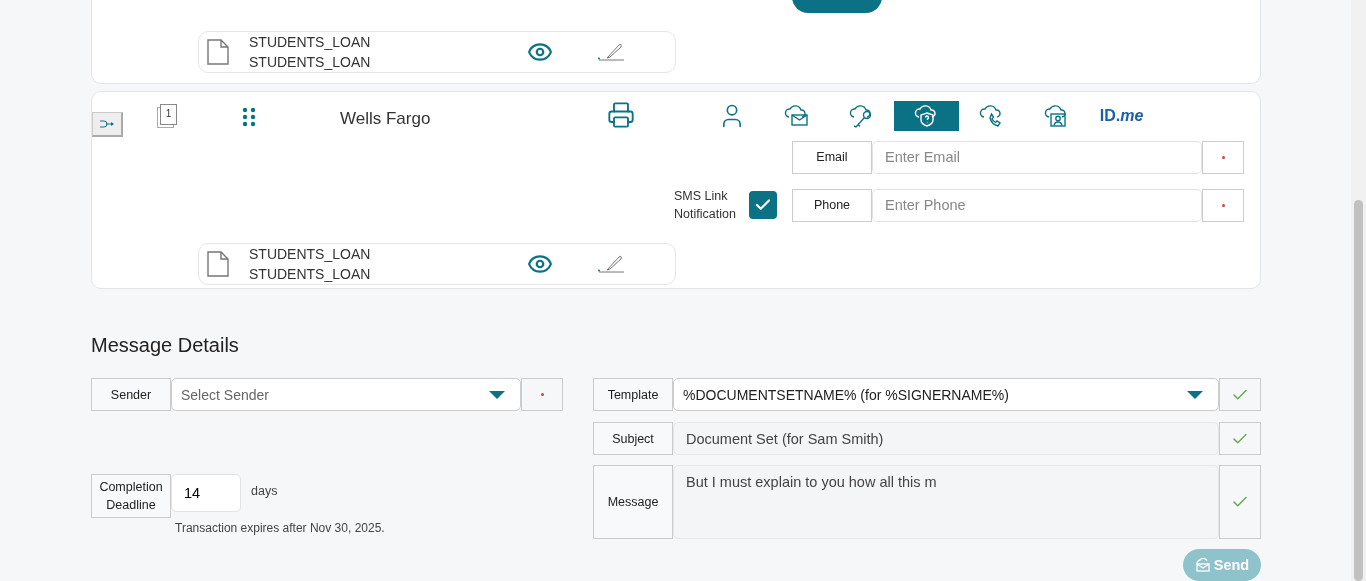 The height and width of the screenshot is (581, 1366). I want to click on sender-select: Select Sender, so click(346, 394).